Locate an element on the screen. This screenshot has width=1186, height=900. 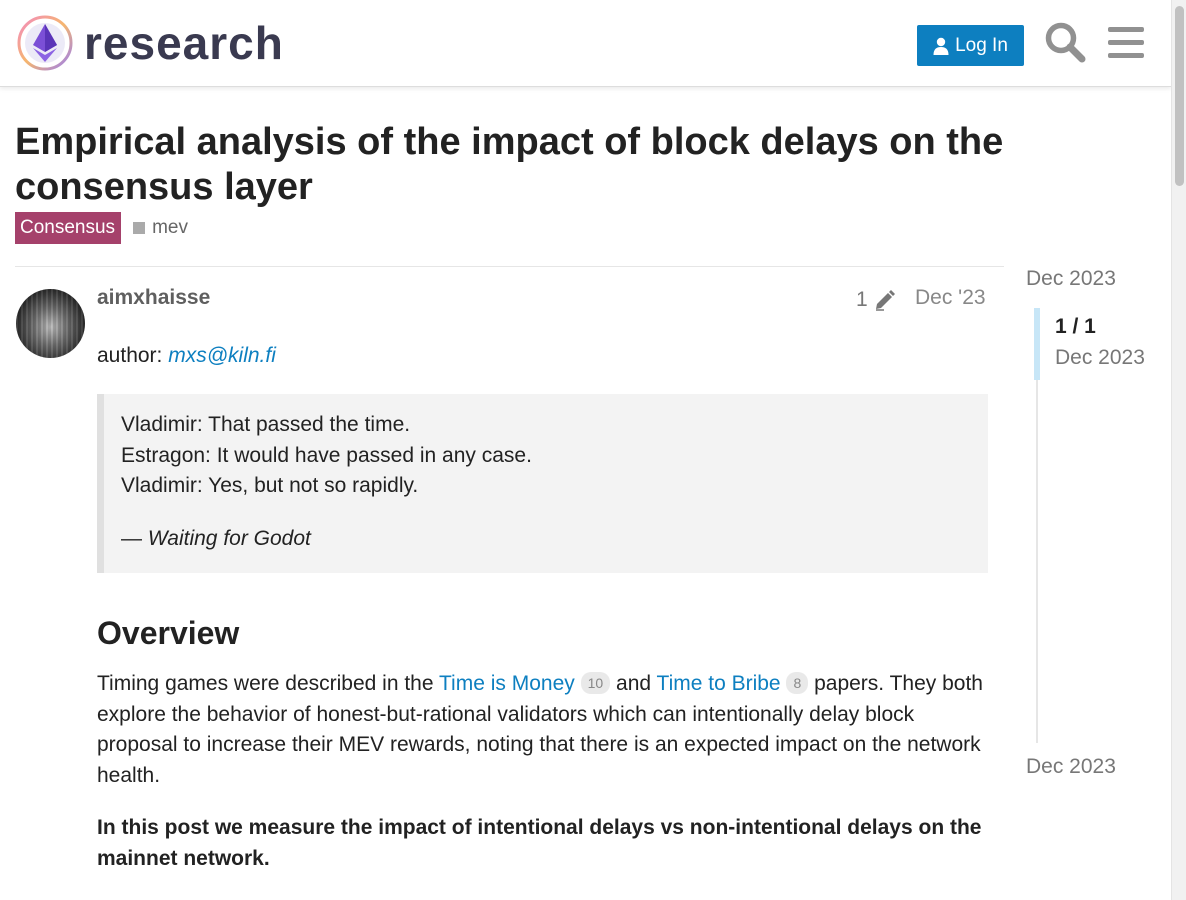
link-time-to-bribe: Time to Bribe is located at coordinates (719, 683).